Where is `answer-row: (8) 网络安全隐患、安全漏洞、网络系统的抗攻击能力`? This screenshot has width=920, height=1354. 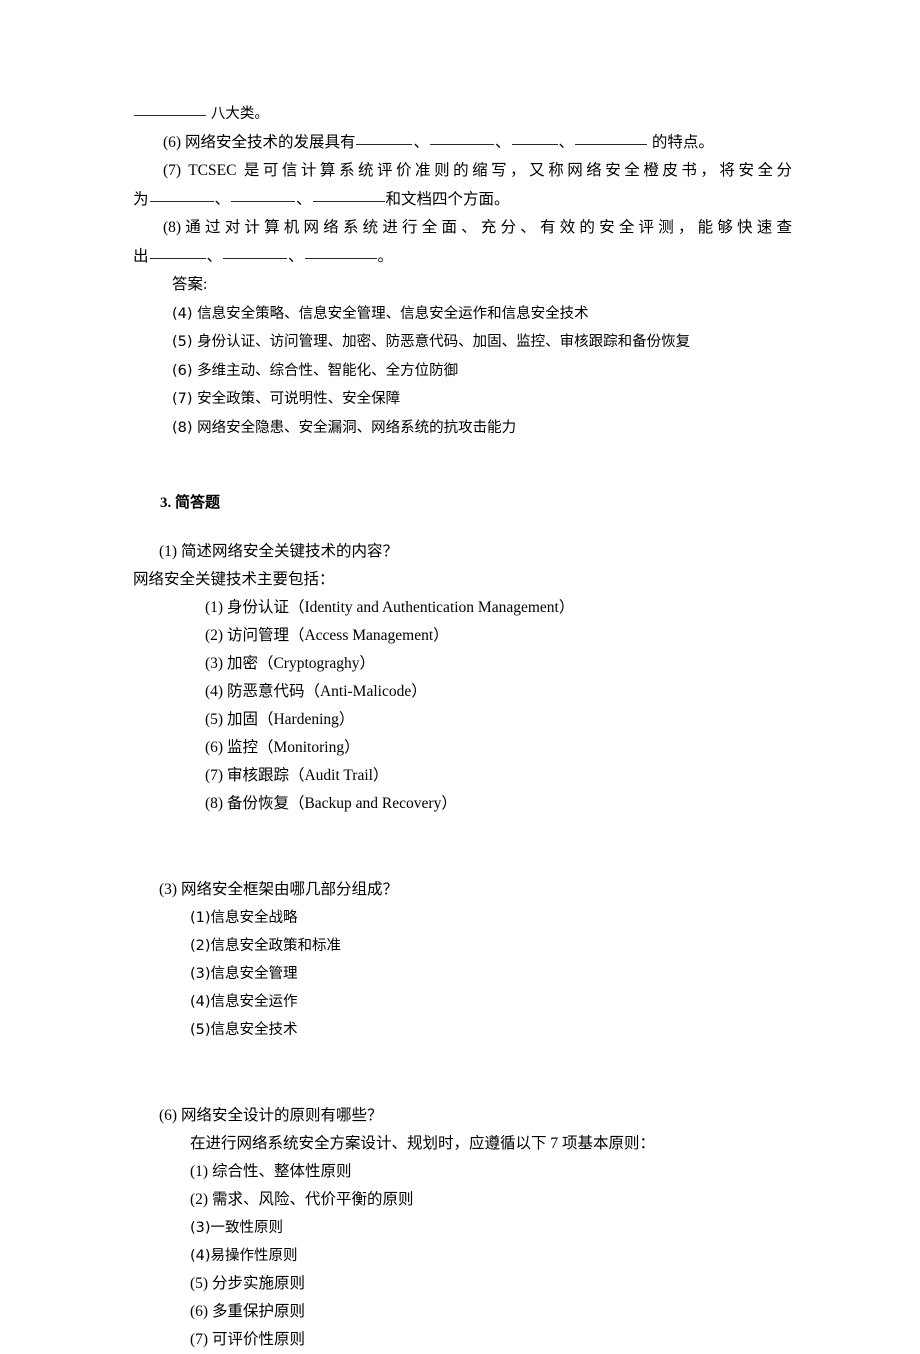 answer-row: (8) 网络安全隐患、安全漏洞、网络系统的抗攻击能力 is located at coordinates (462, 428).